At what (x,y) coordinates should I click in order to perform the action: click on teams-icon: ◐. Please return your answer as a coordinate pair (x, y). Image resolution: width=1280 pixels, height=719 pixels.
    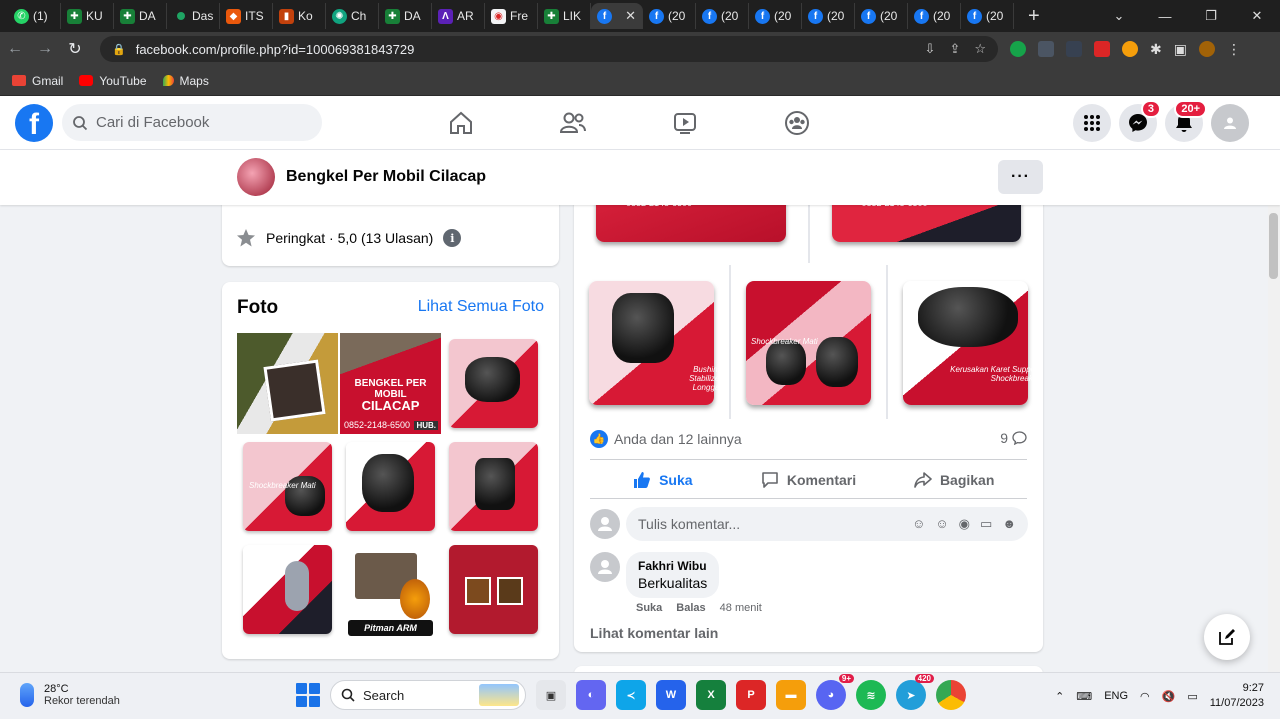
    Looking at the image, I should click on (591, 695).